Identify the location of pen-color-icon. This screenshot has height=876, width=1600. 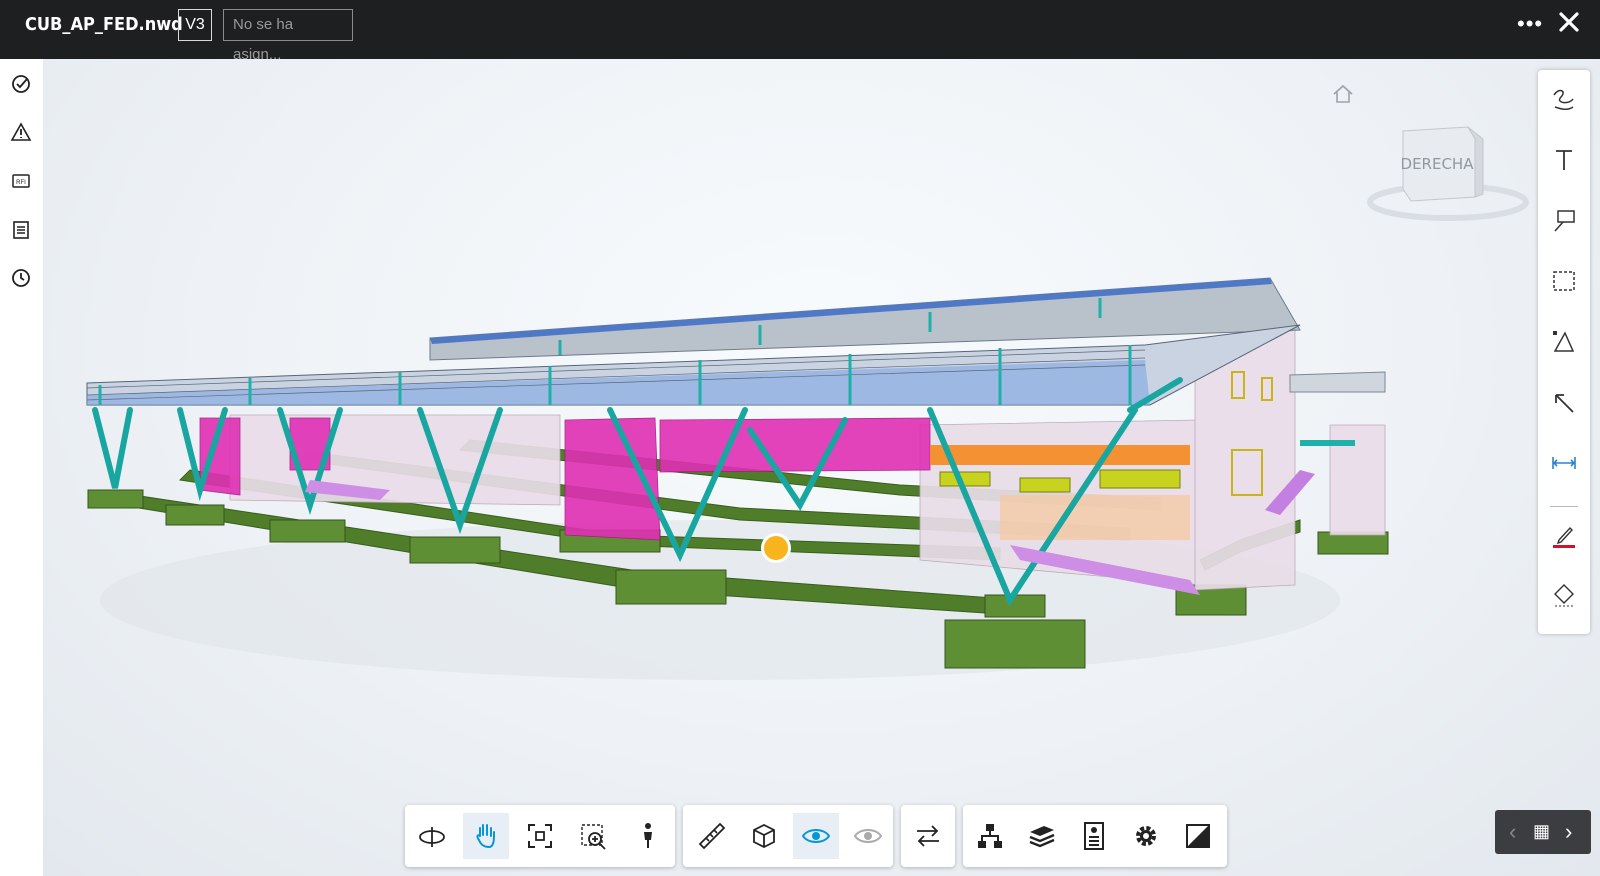
(1564, 535).